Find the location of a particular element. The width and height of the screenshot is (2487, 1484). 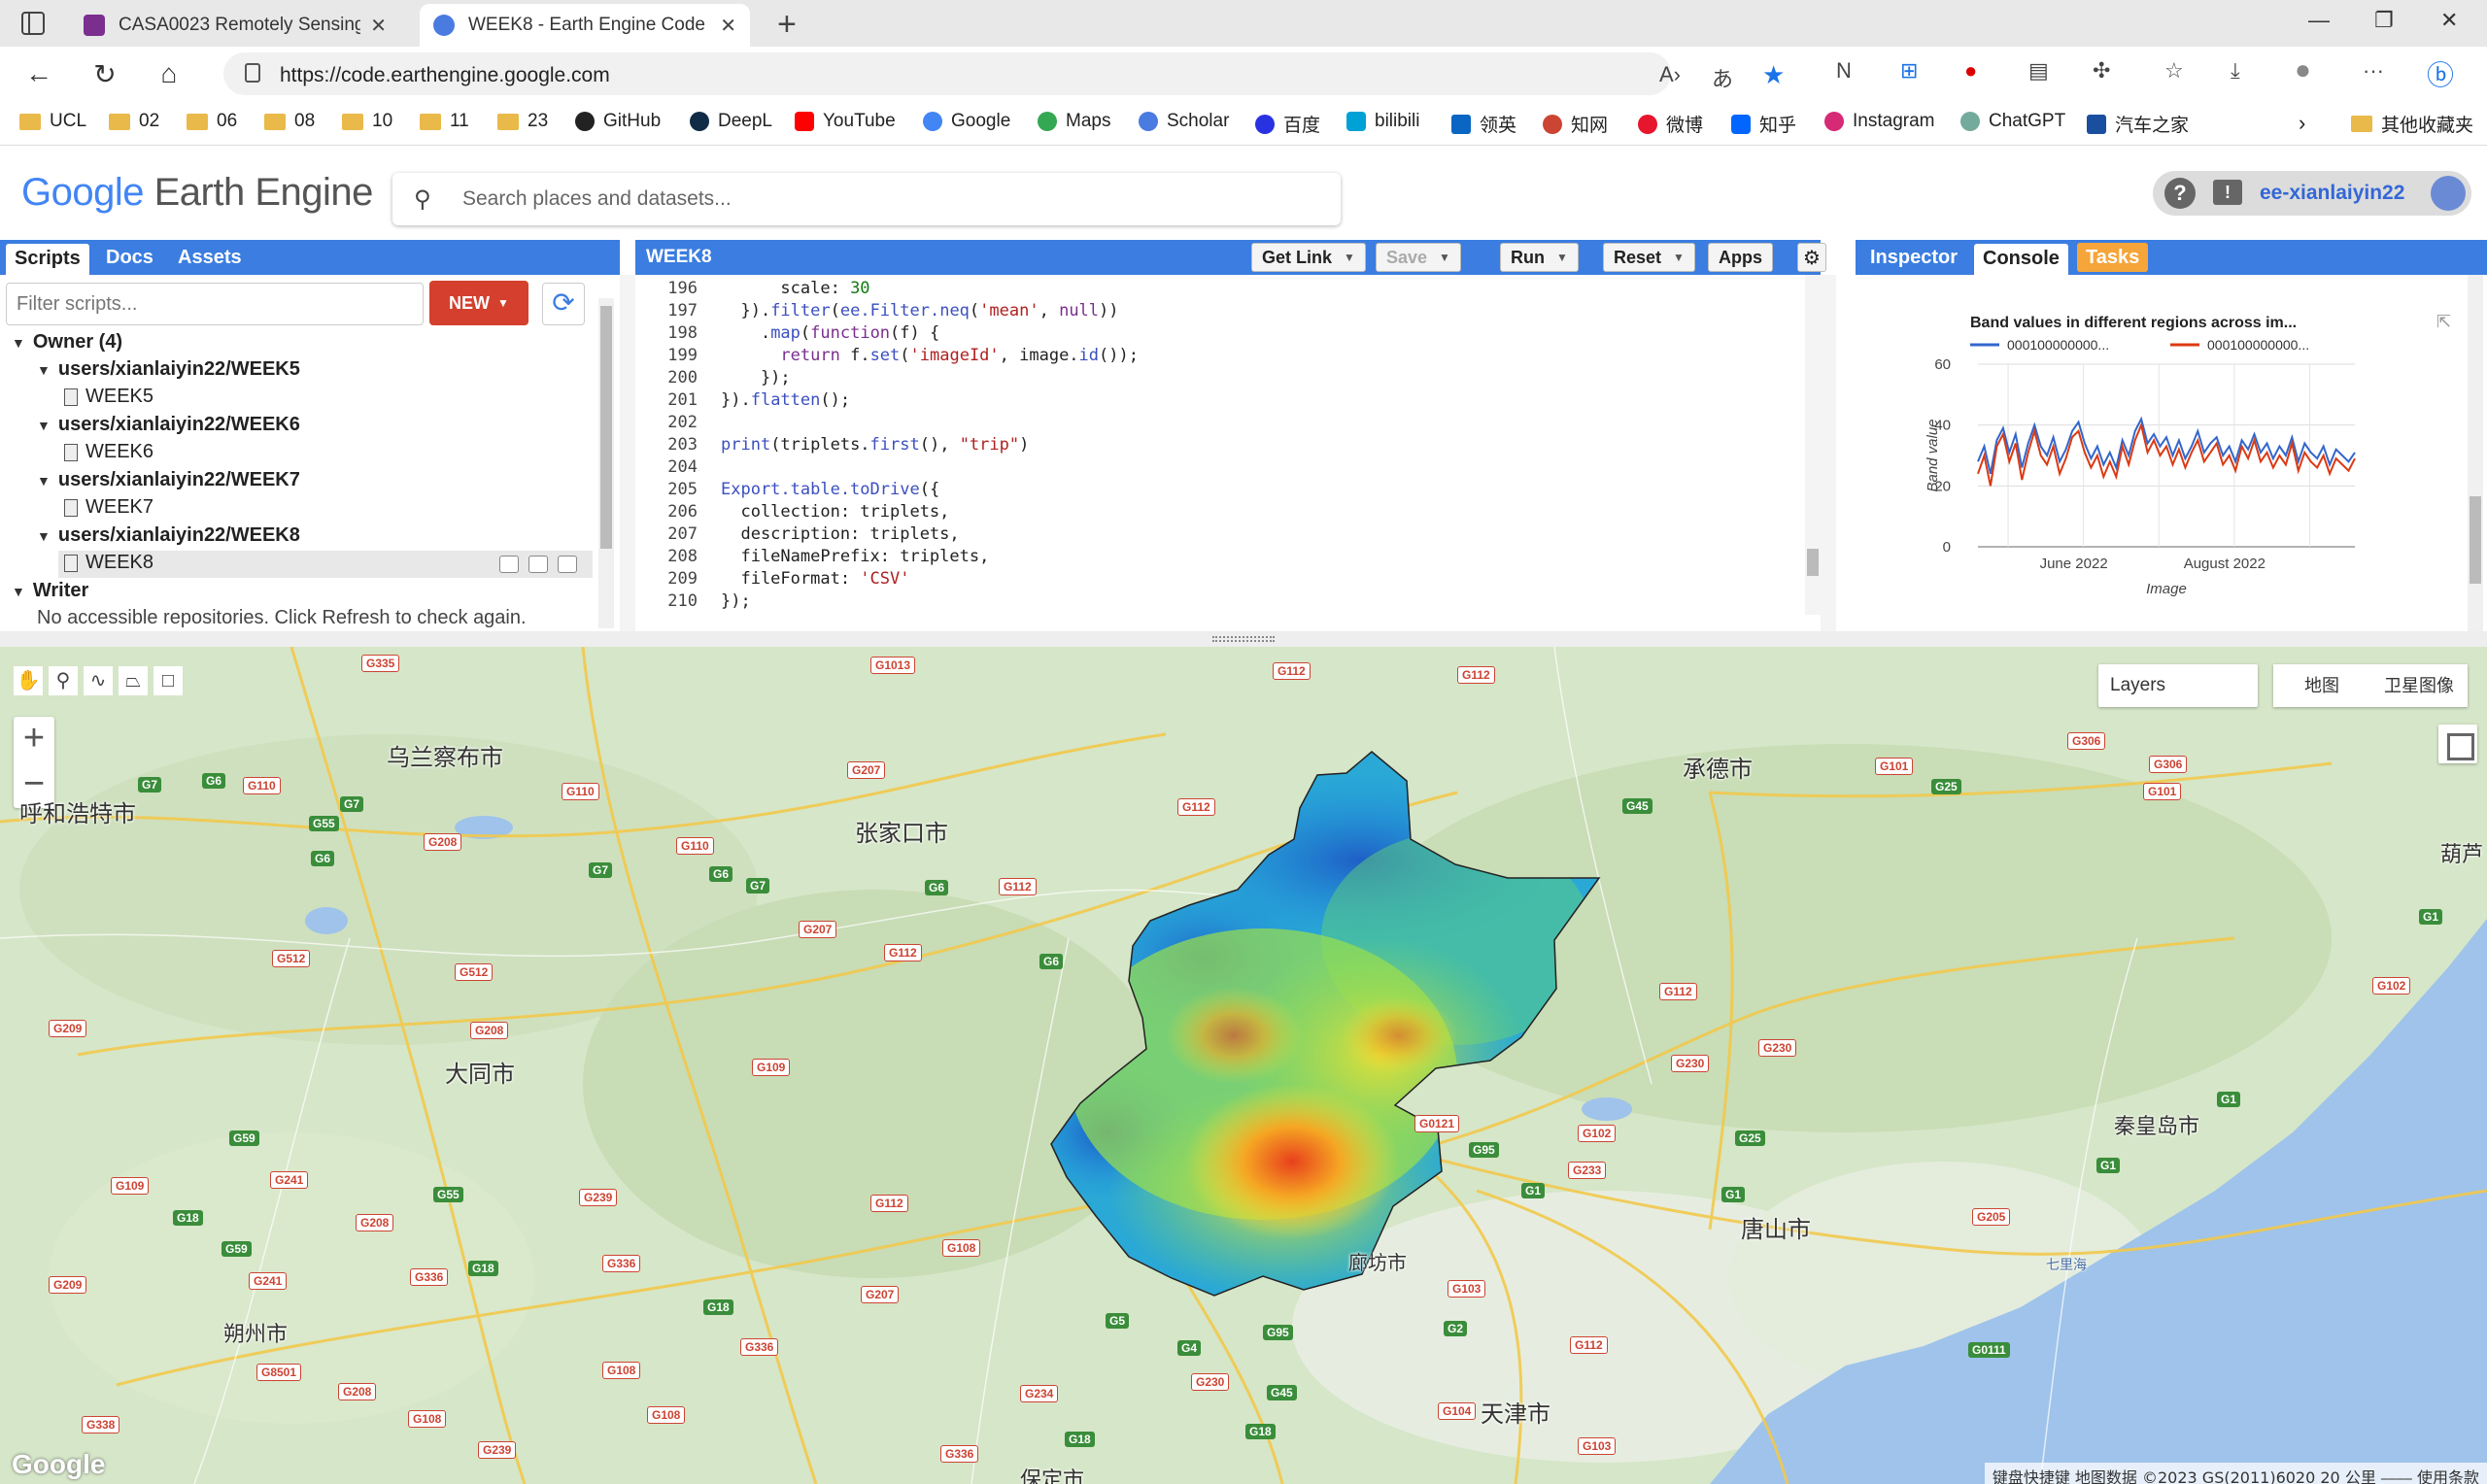

more-menu-icon: ··· is located at coordinates (2373, 71).